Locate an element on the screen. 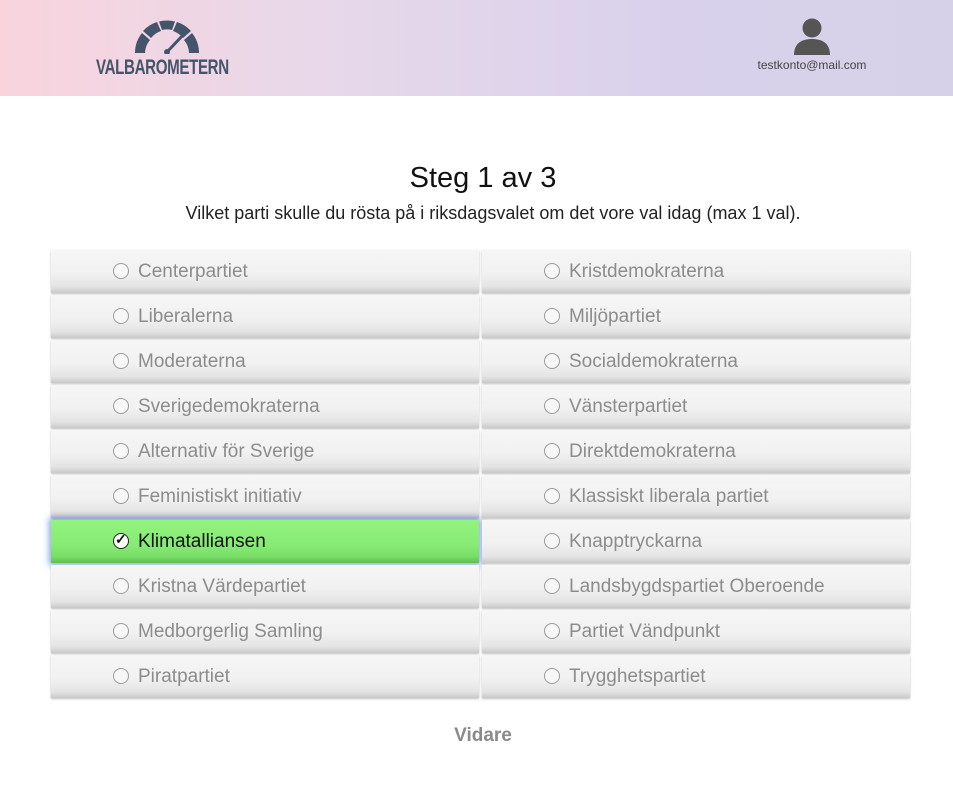 The height and width of the screenshot is (785, 953). option-kristna-vardepartiet: Kristna Värdepartiet is located at coordinates (265, 586).